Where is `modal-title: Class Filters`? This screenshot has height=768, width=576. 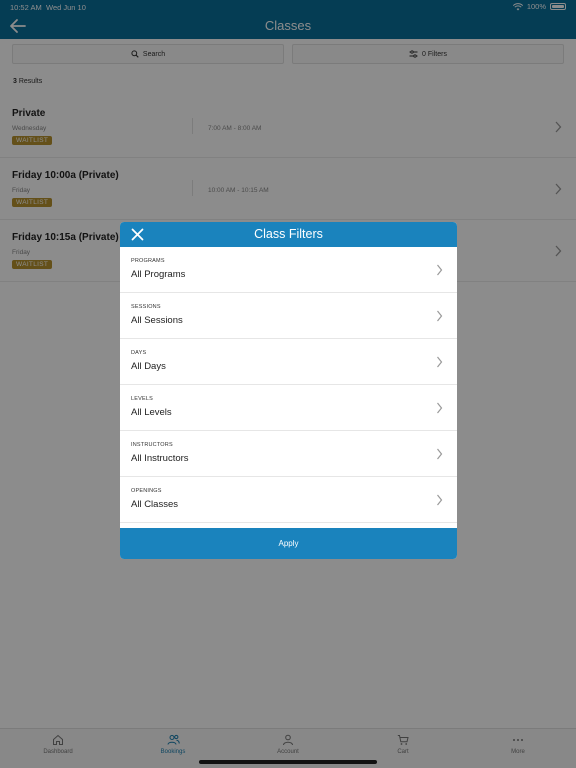
modal-title: Class Filters is located at coordinates (288, 234).